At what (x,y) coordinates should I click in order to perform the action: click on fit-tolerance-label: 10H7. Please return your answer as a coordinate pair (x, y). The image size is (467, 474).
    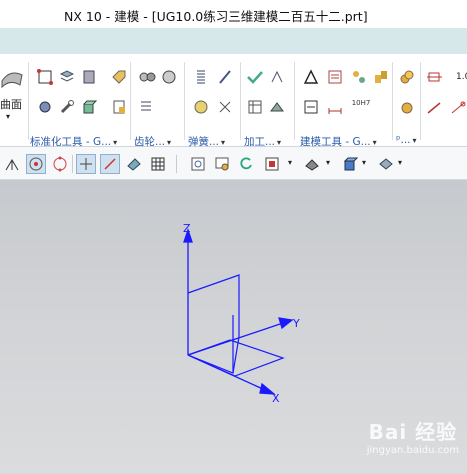
    Looking at the image, I should click on (361, 103).